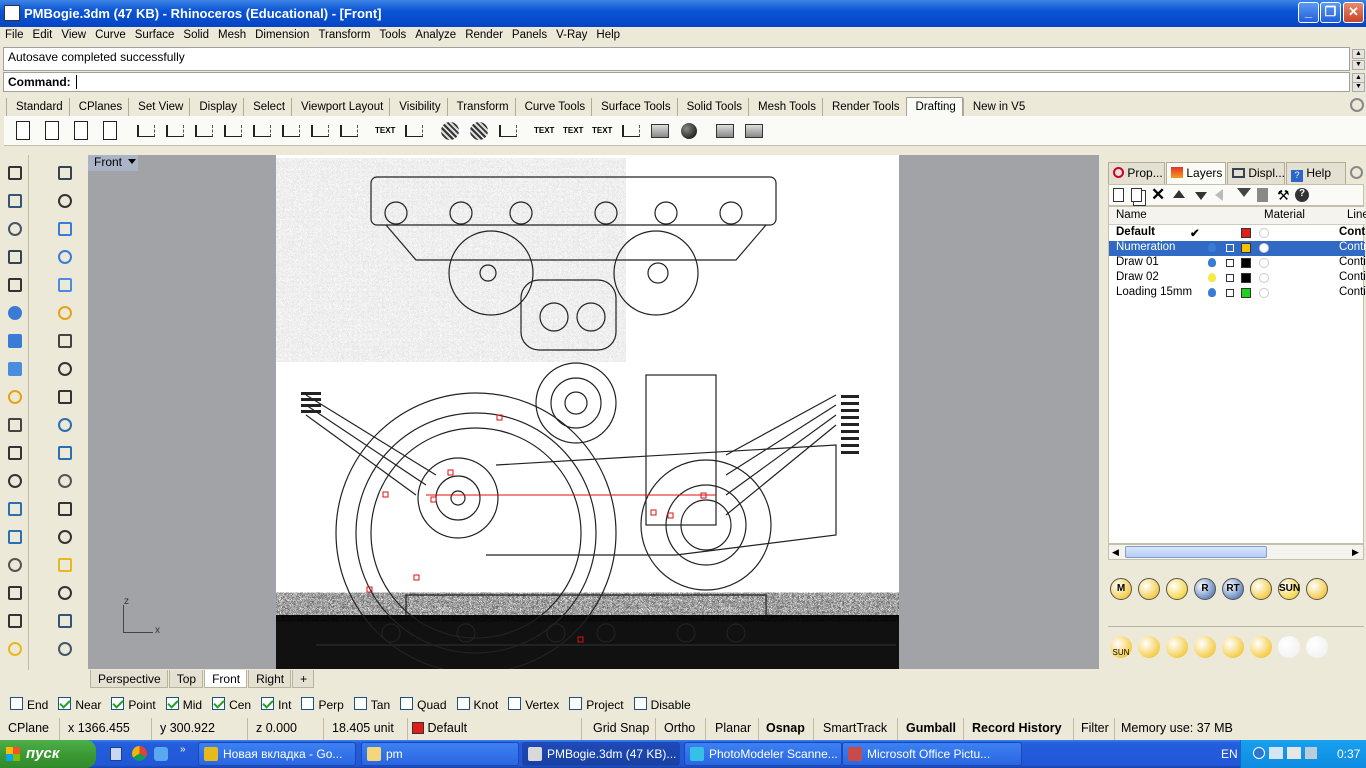 Image resolution: width=1366 pixels, height=768 pixels. What do you see at coordinates (478, 130) in the screenshot?
I see `section-icon` at bounding box center [478, 130].